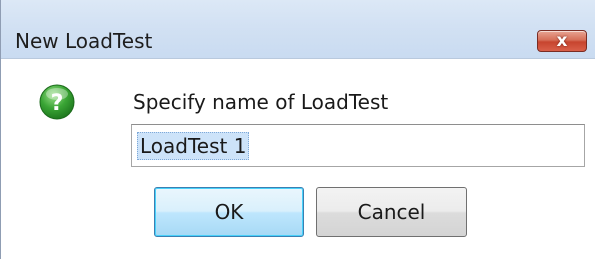  I want to click on close-button: x, so click(562, 41).